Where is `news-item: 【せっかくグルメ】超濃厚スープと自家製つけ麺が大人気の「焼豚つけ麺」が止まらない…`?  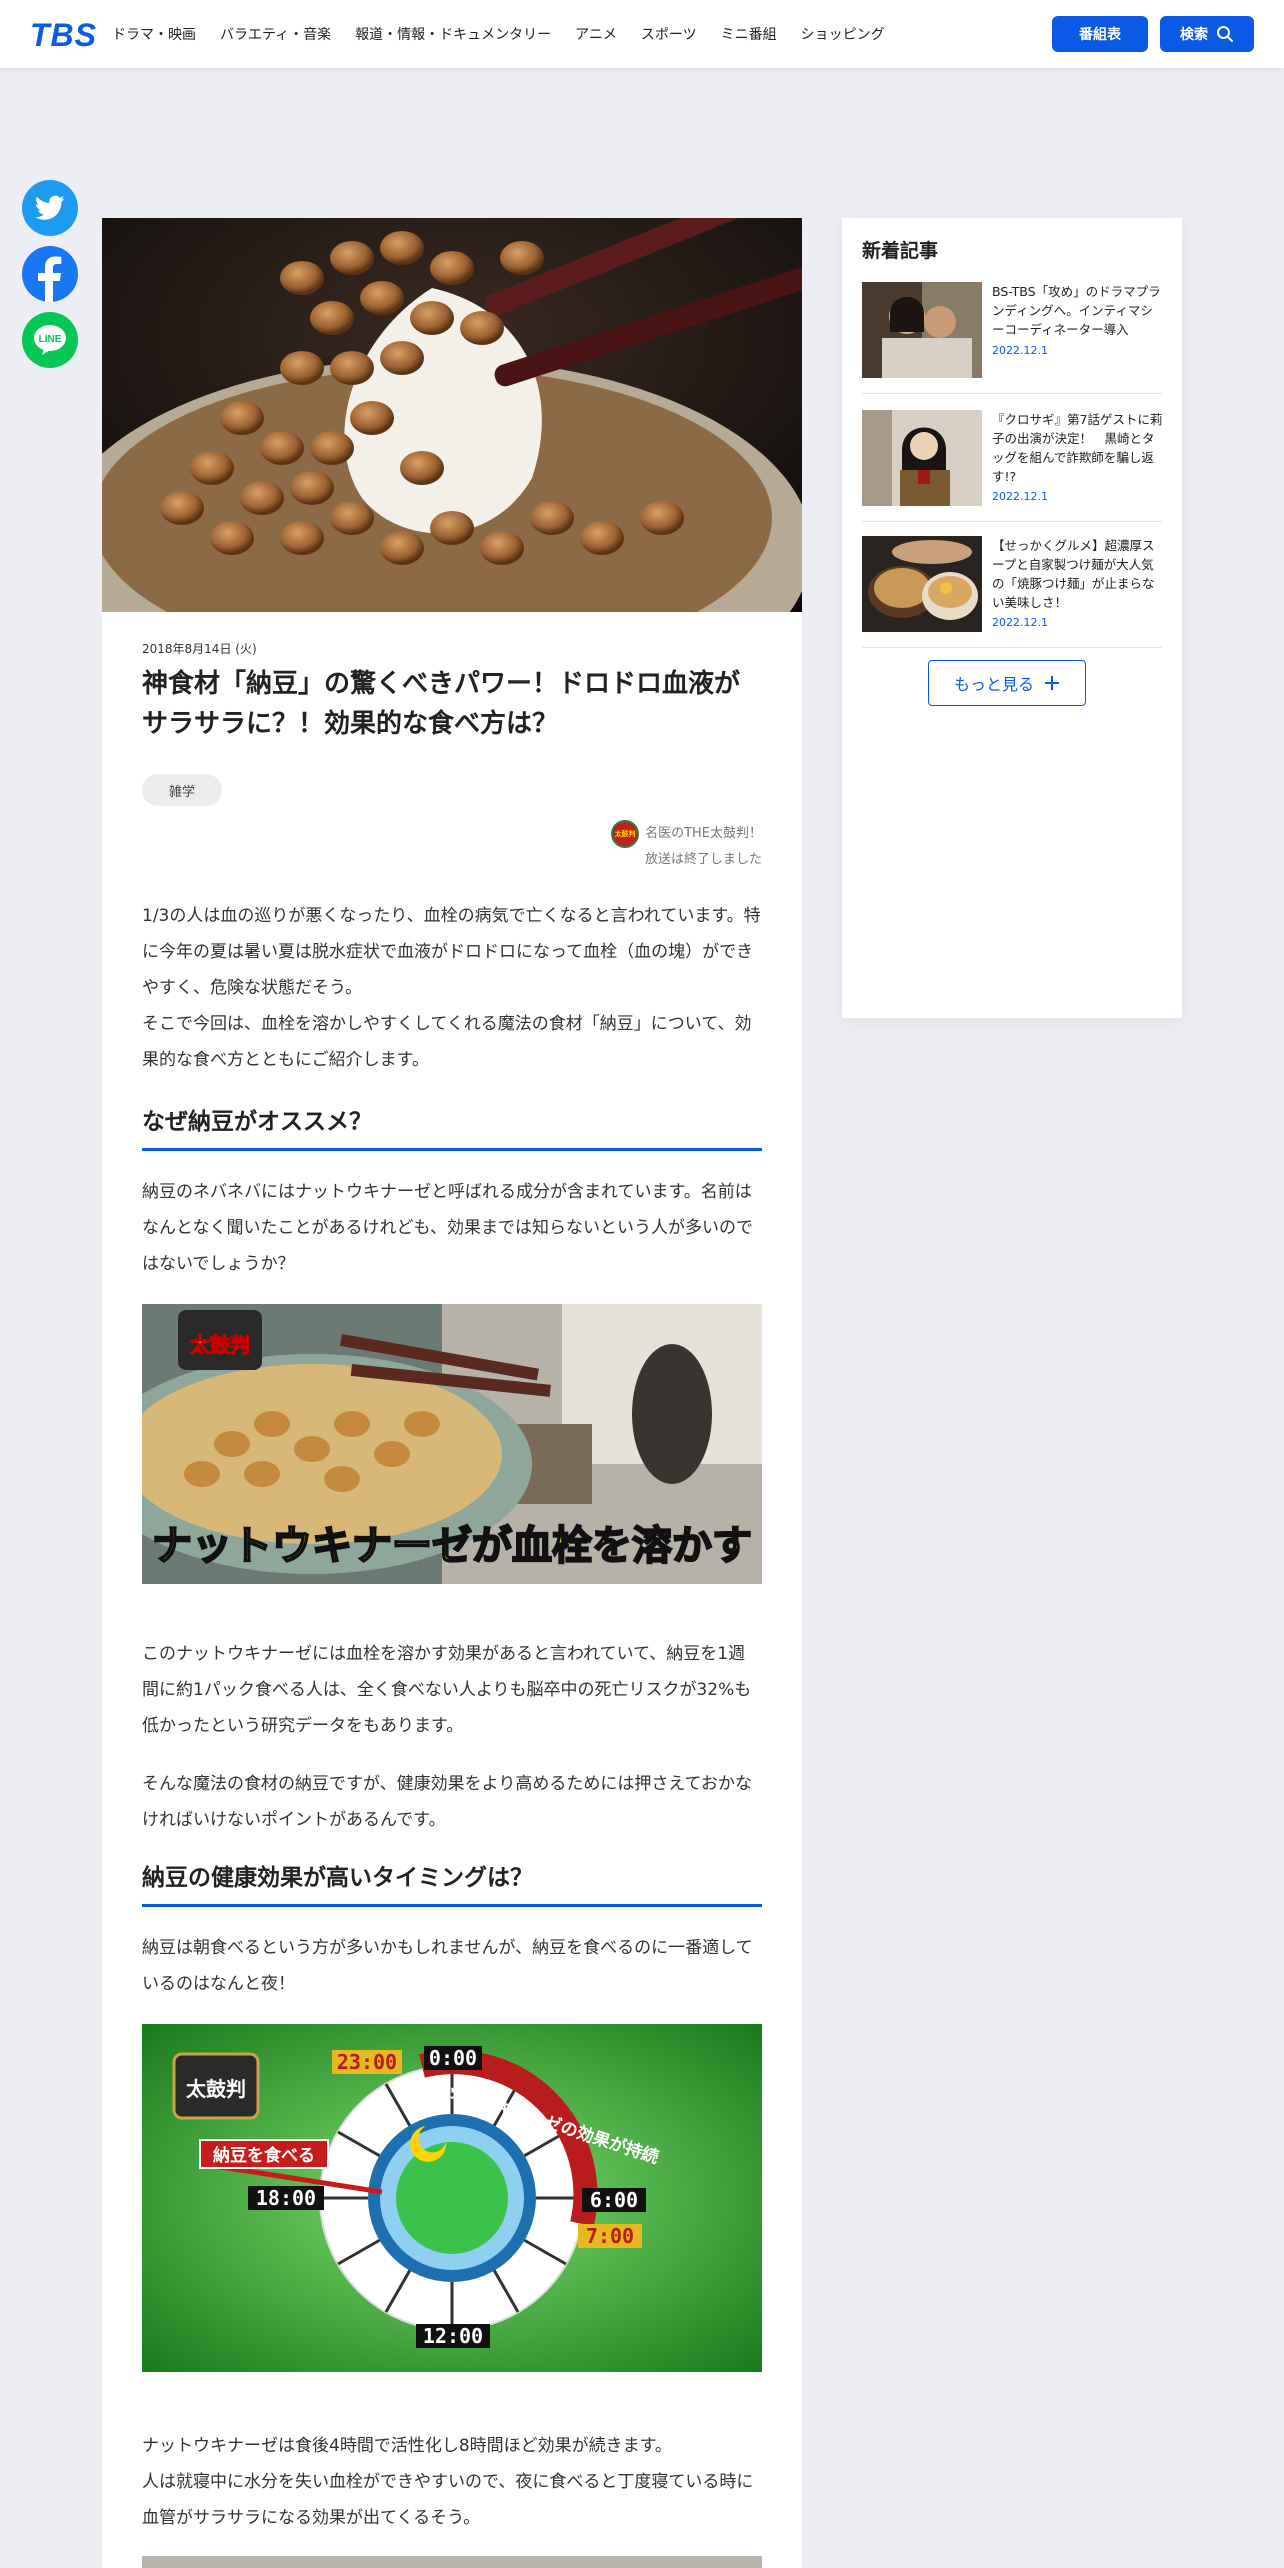 news-item: 【せっかくグルメ】超濃厚スープと自家製つけ麺が大人気の「焼豚つけ麺」が止まらない… is located at coordinates (1012, 592).